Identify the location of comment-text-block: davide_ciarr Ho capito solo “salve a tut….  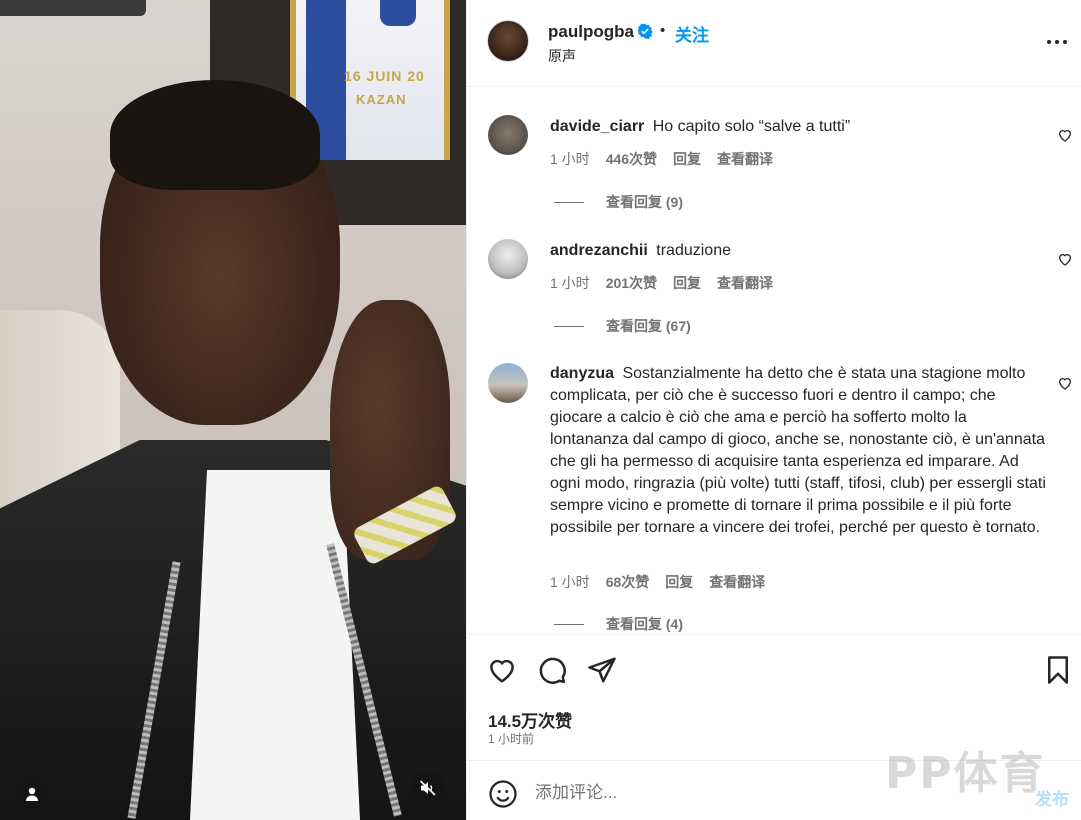
(798, 127).